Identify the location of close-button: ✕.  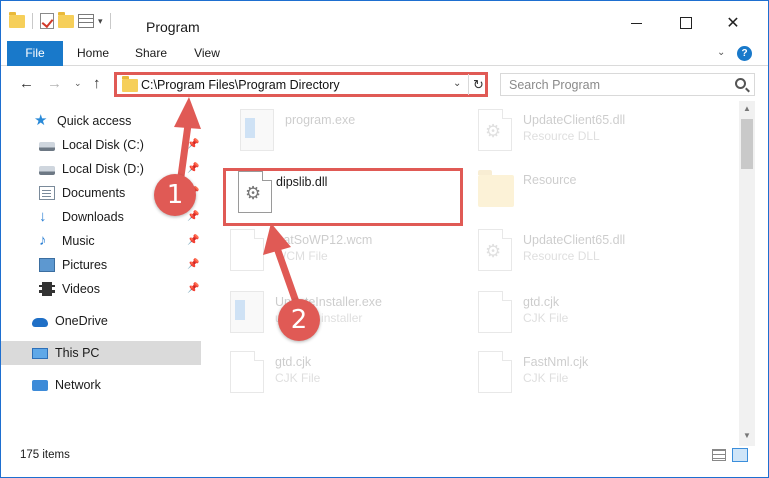
(733, 23).